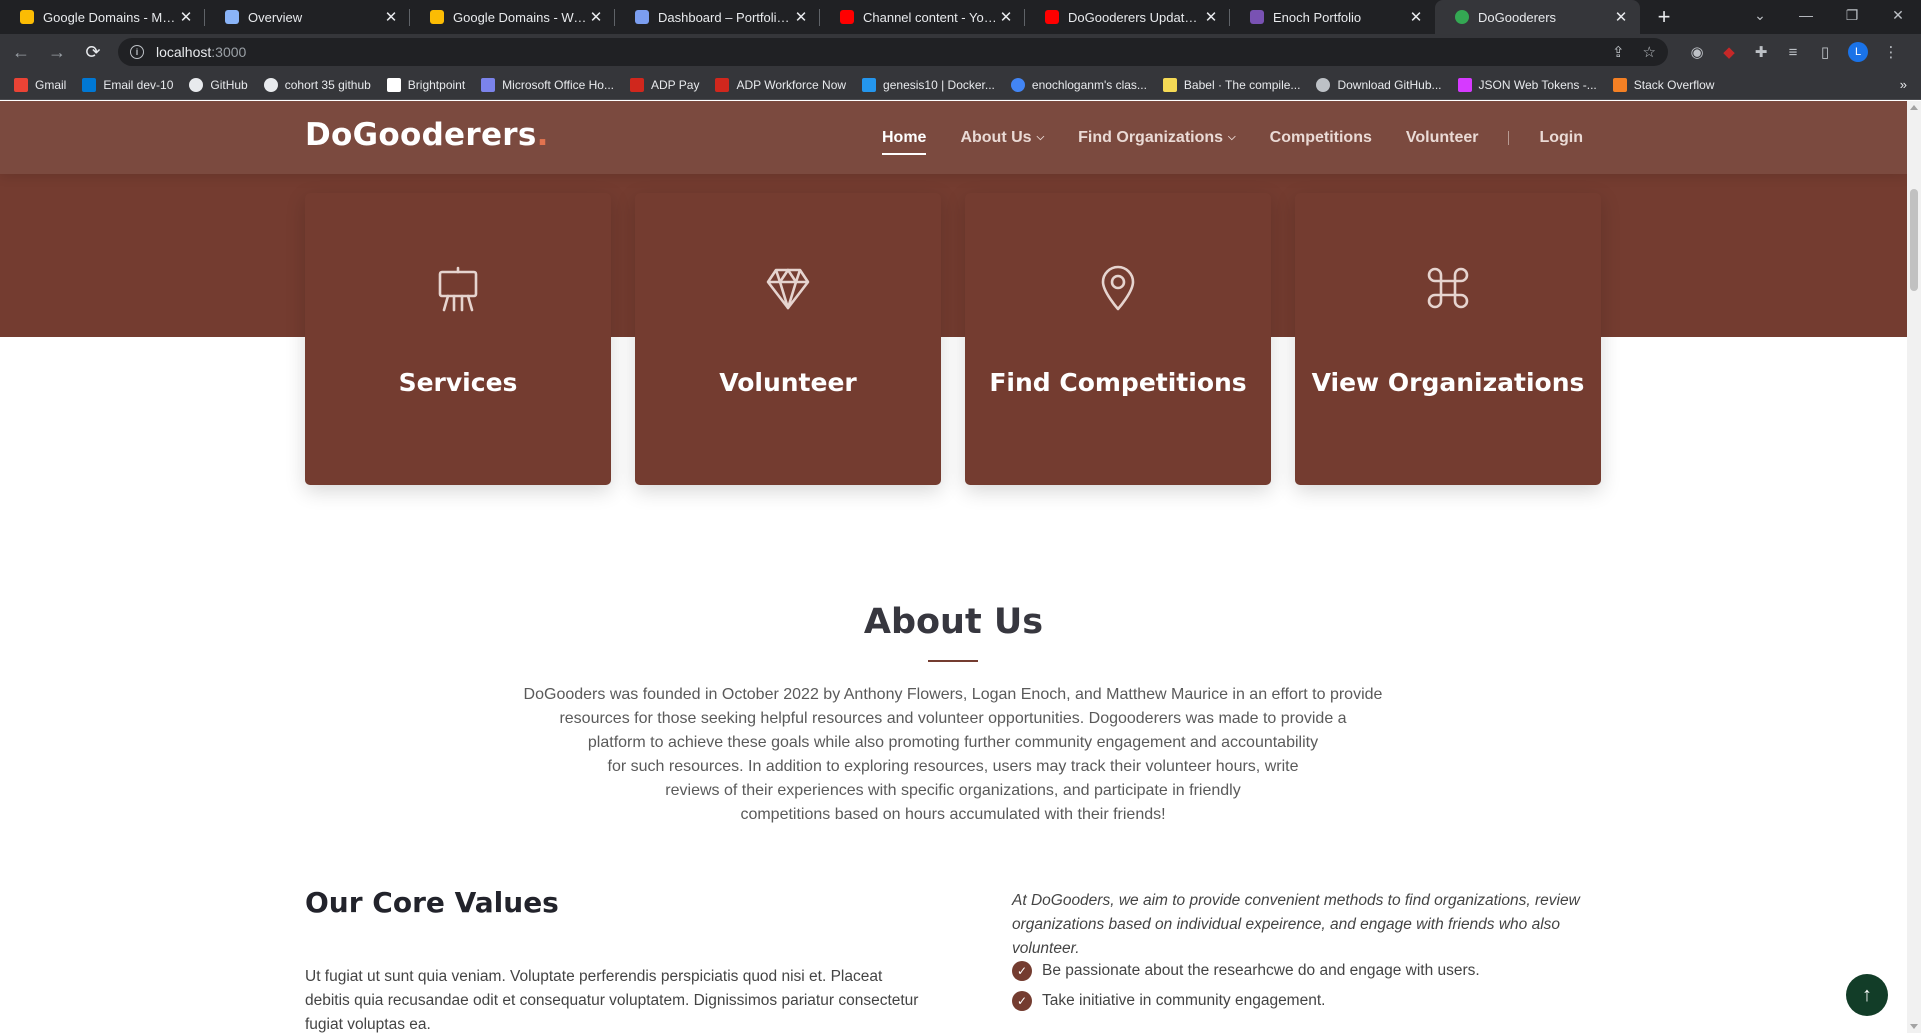 This screenshot has height=1033, width=1921. I want to click on feature-title: Find Competitions, so click(1118, 382).